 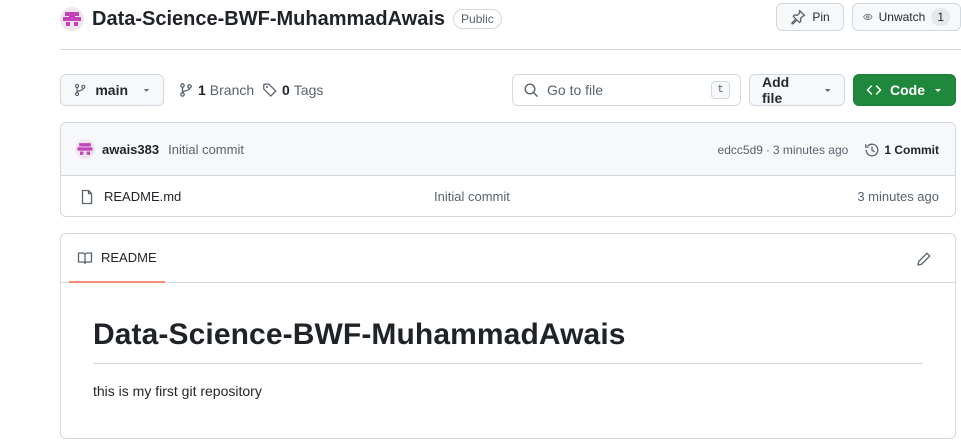 I want to click on readme-header: README, so click(x=508, y=258).